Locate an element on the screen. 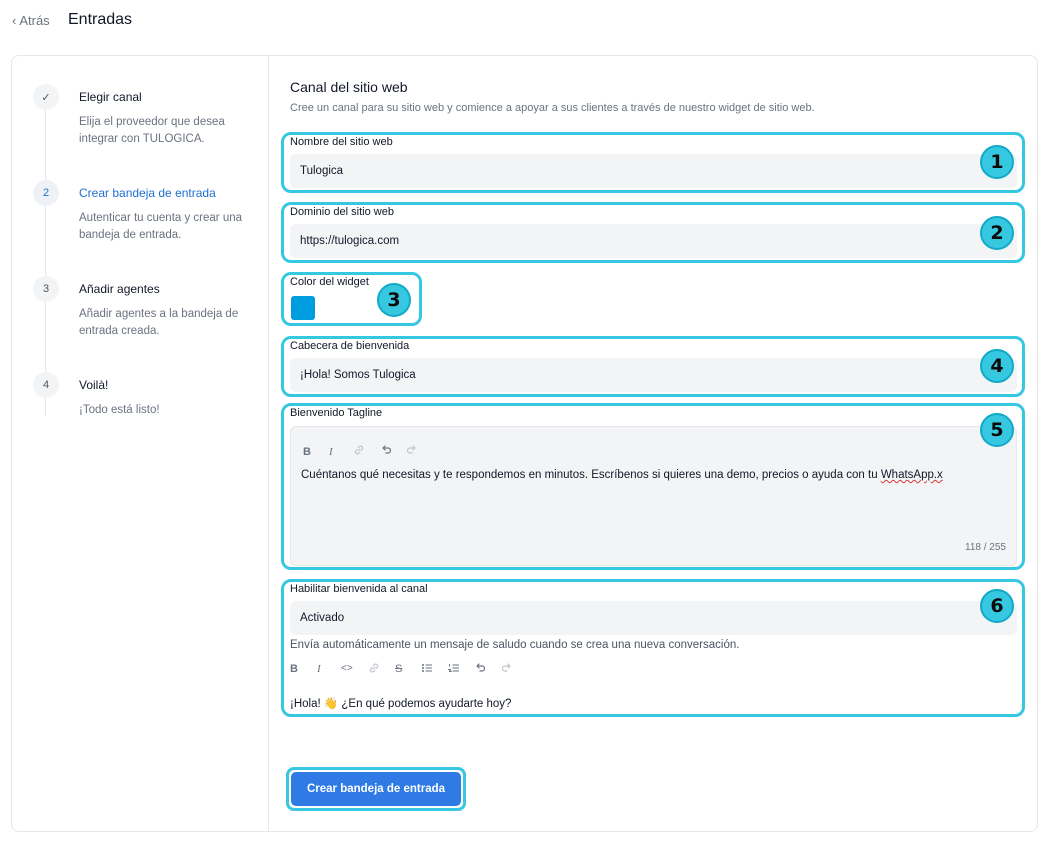 The image size is (1051, 842). annotation-badge-5: 5 is located at coordinates (997, 430).